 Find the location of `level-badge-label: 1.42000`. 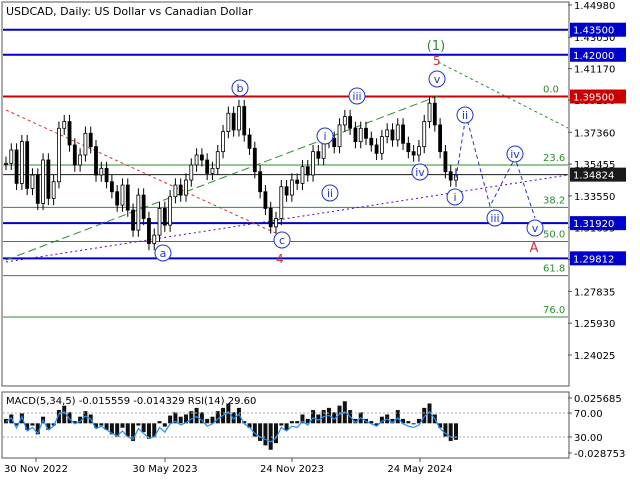

level-badge-label: 1.42000 is located at coordinates (593, 56).